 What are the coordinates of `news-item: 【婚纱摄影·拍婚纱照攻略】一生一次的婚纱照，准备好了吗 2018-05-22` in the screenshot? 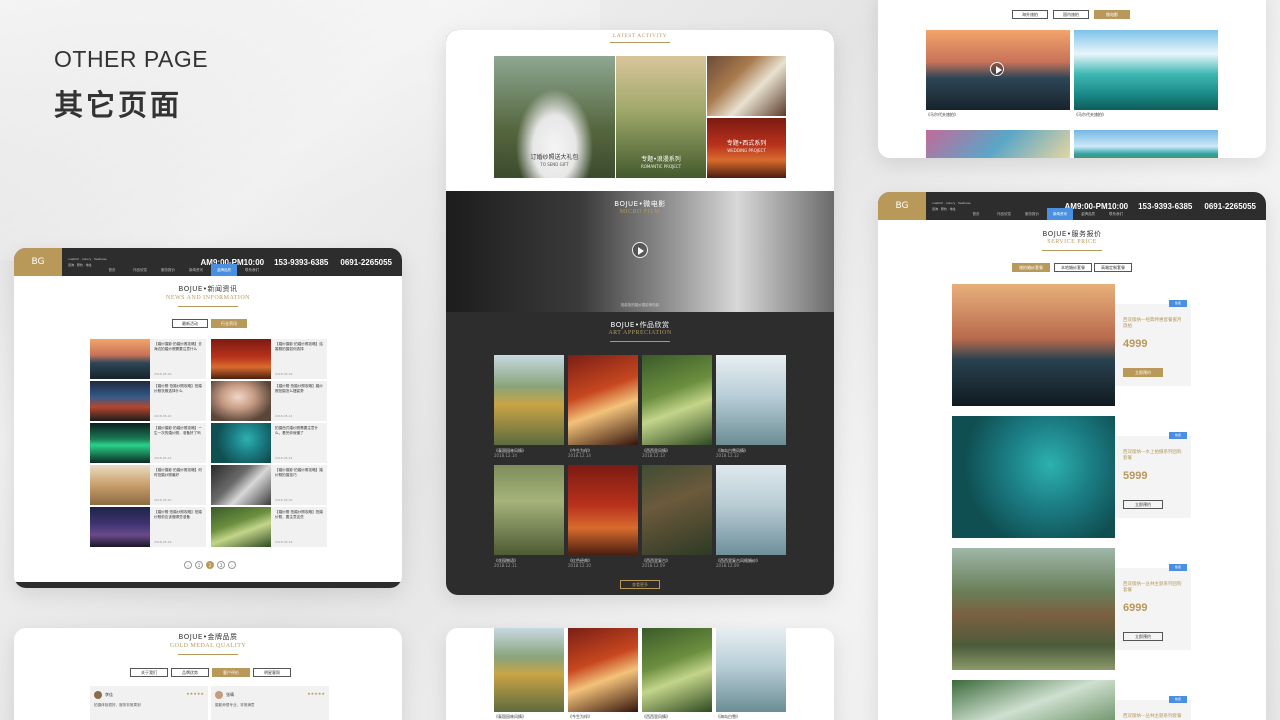 It's located at (178, 443).